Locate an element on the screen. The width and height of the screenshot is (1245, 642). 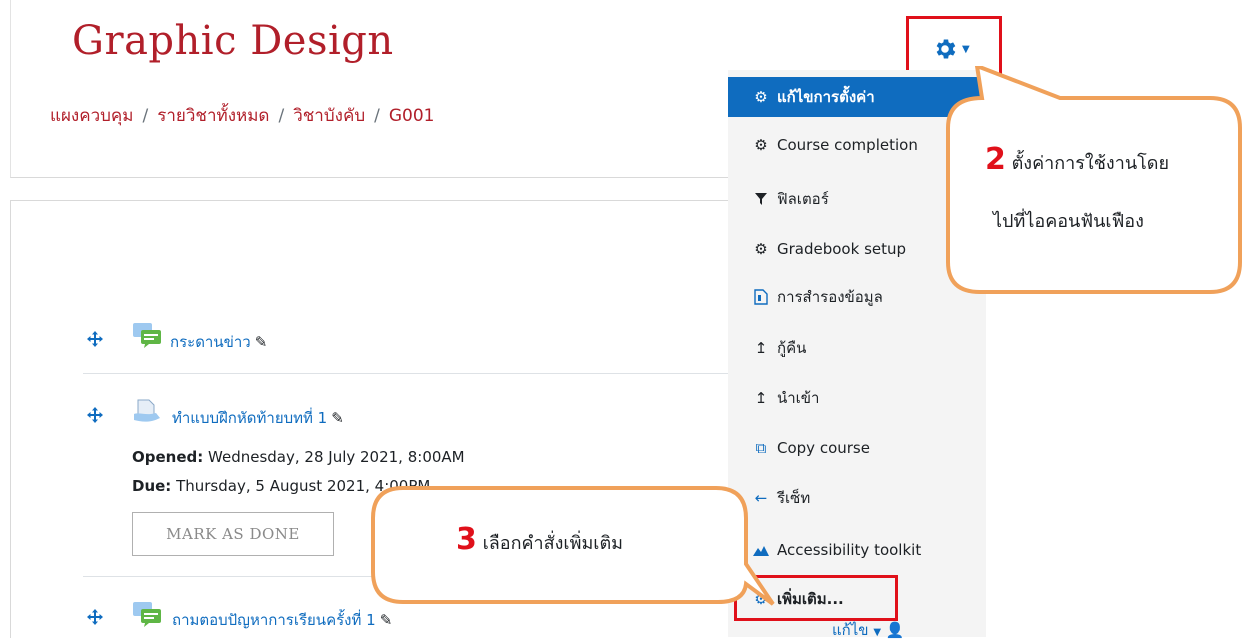
user-icon: 👤 is located at coordinates (895, 630).